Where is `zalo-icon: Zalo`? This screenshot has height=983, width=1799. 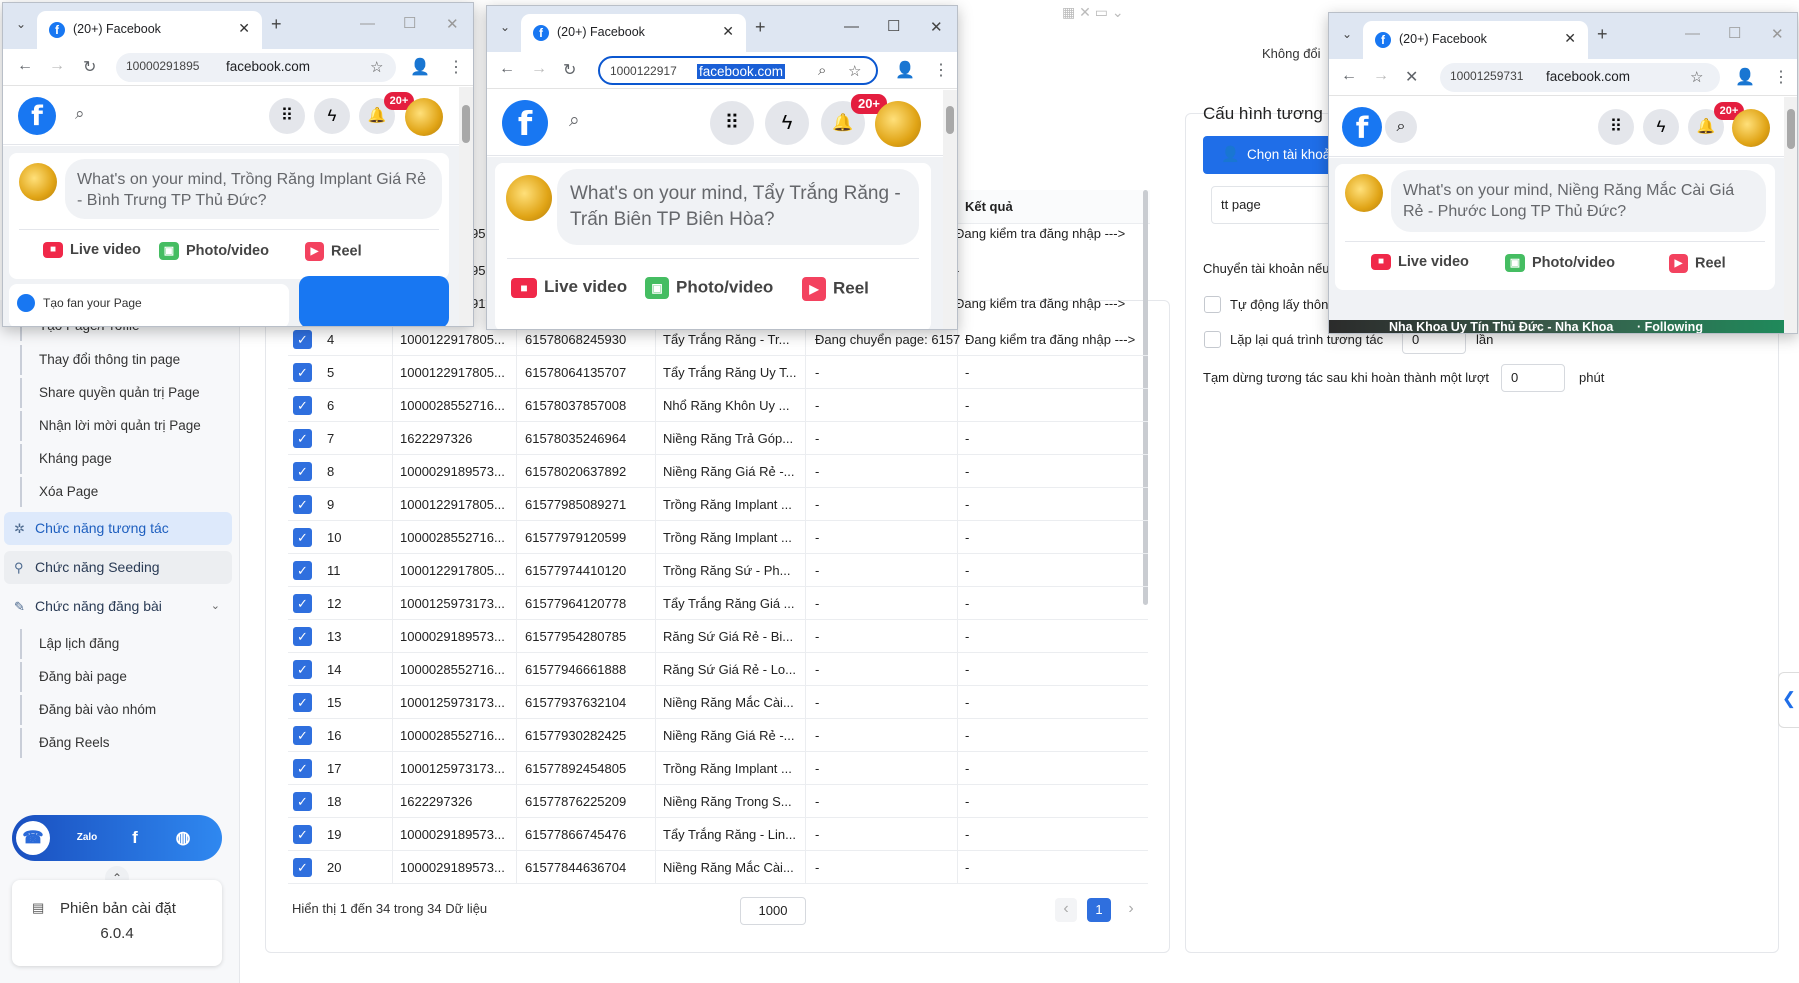 zalo-icon: Zalo is located at coordinates (87, 838).